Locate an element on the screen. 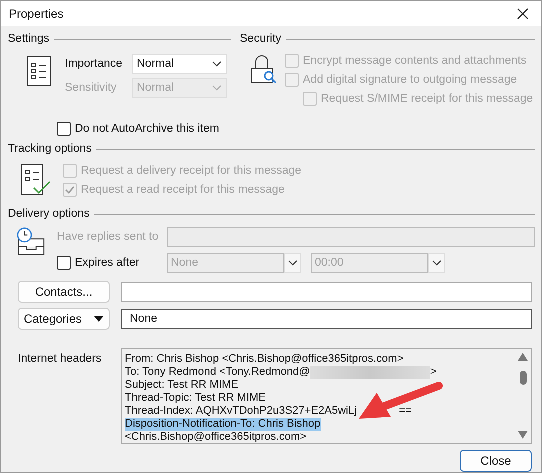  field-label: Sensitivity is located at coordinates (91, 88).